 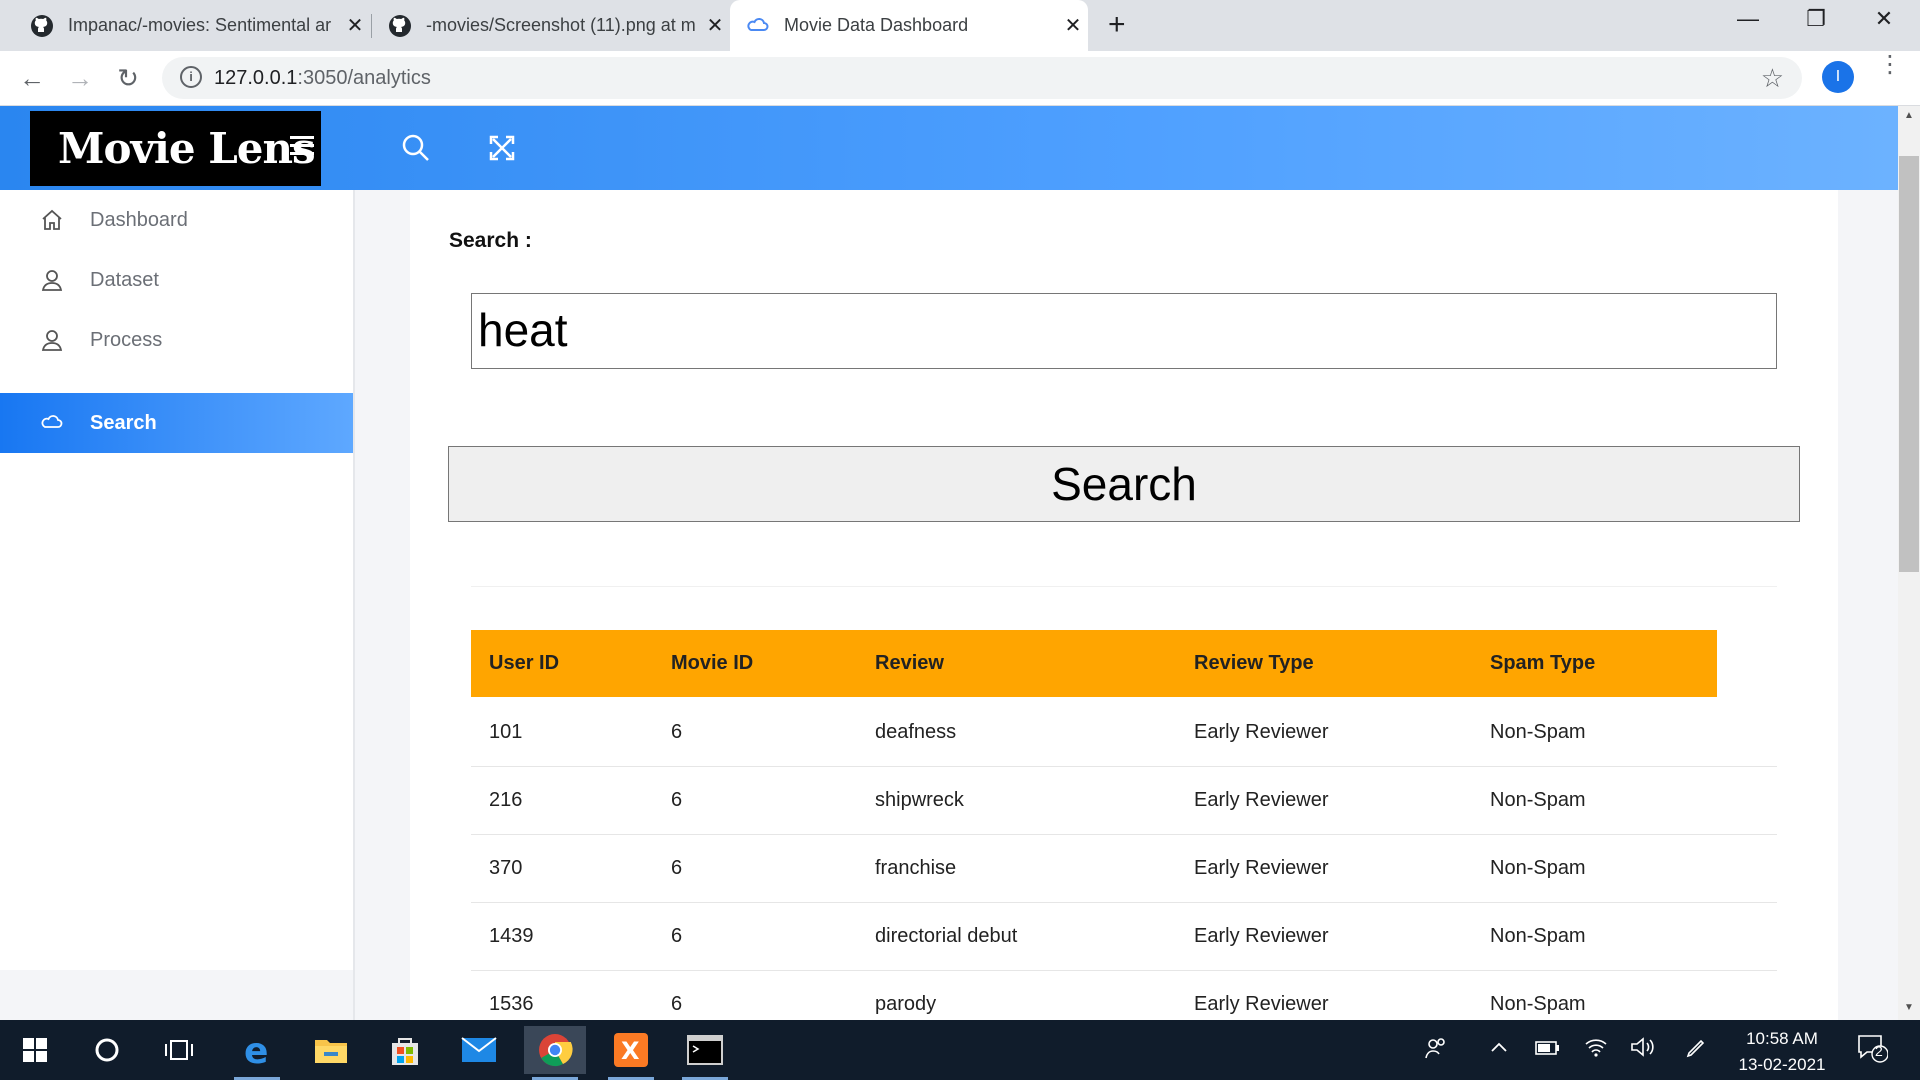 I want to click on tab-title: Impanac/-movies: Sentimental ar, so click(x=200, y=25).